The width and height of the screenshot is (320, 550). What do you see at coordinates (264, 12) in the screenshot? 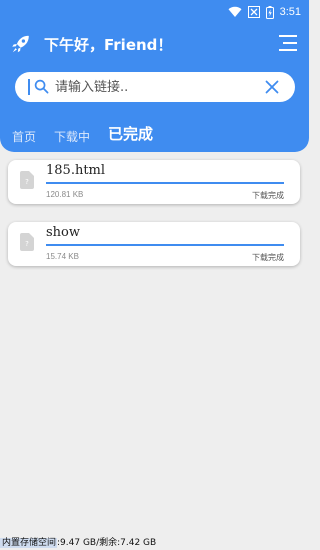
I see `status-icons: 3:51` at bounding box center [264, 12].